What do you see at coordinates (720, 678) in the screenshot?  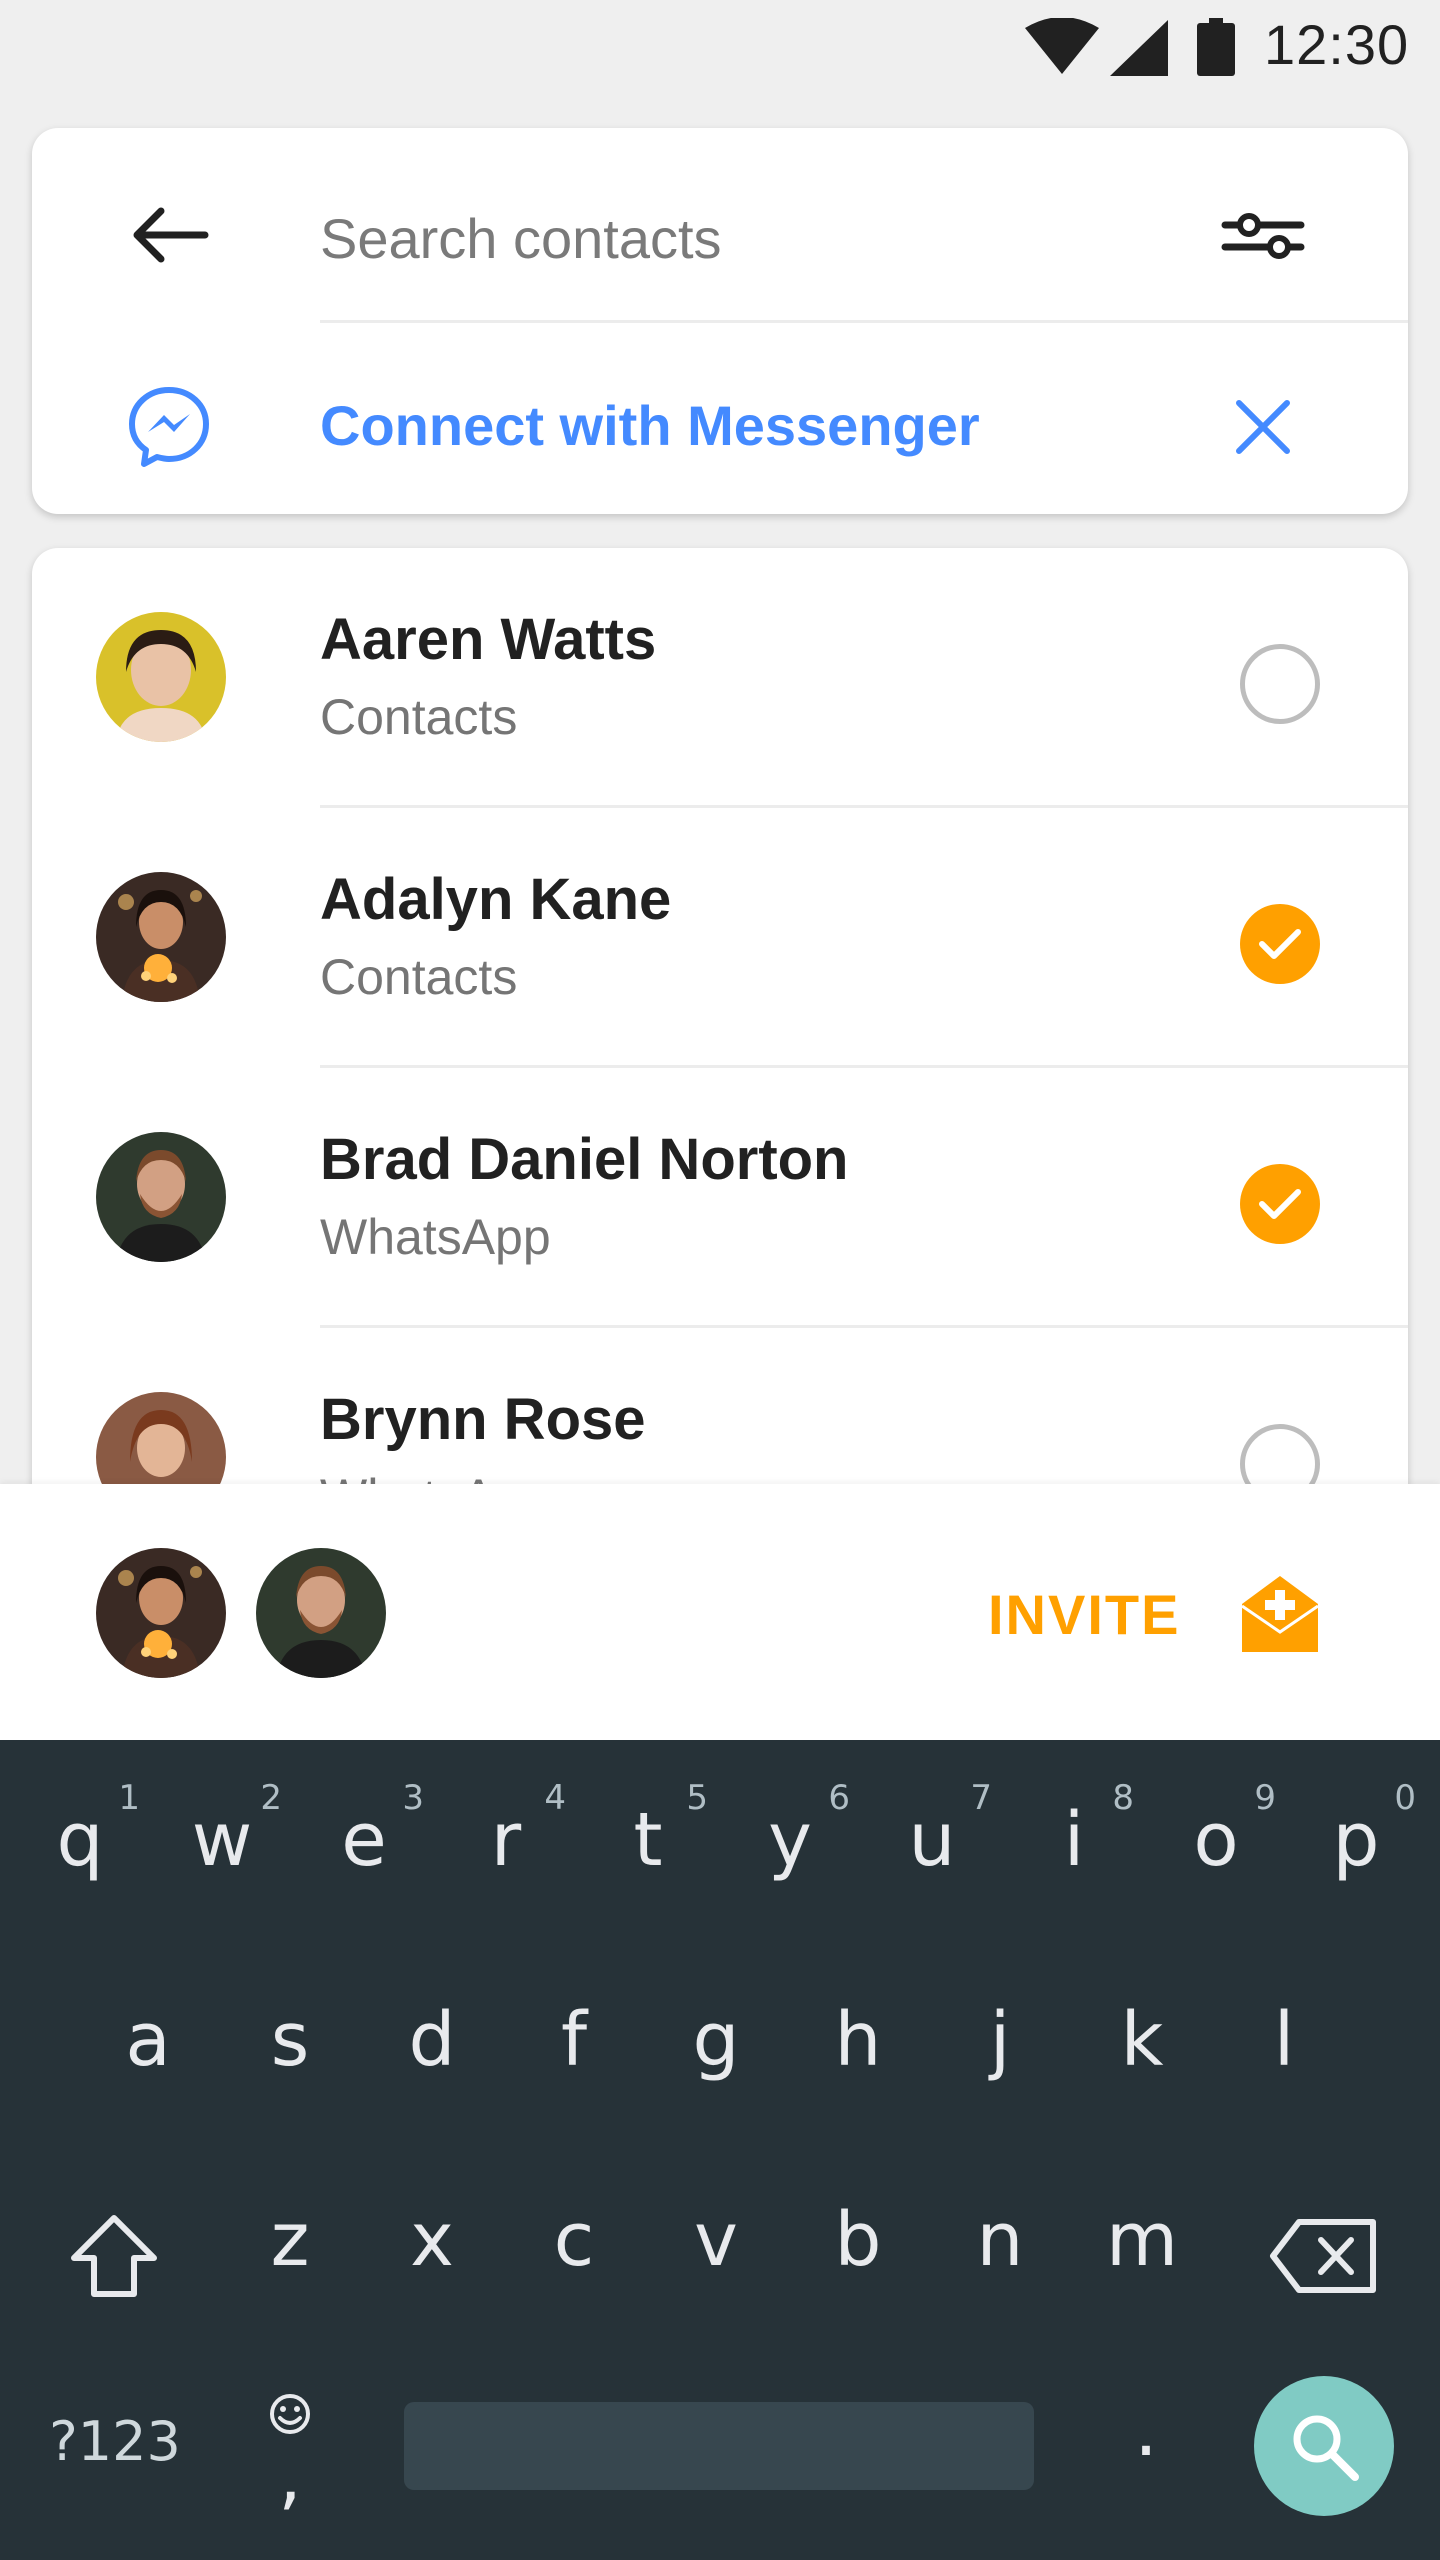 I see `contact-row: Aaren Watts Contacts` at bounding box center [720, 678].